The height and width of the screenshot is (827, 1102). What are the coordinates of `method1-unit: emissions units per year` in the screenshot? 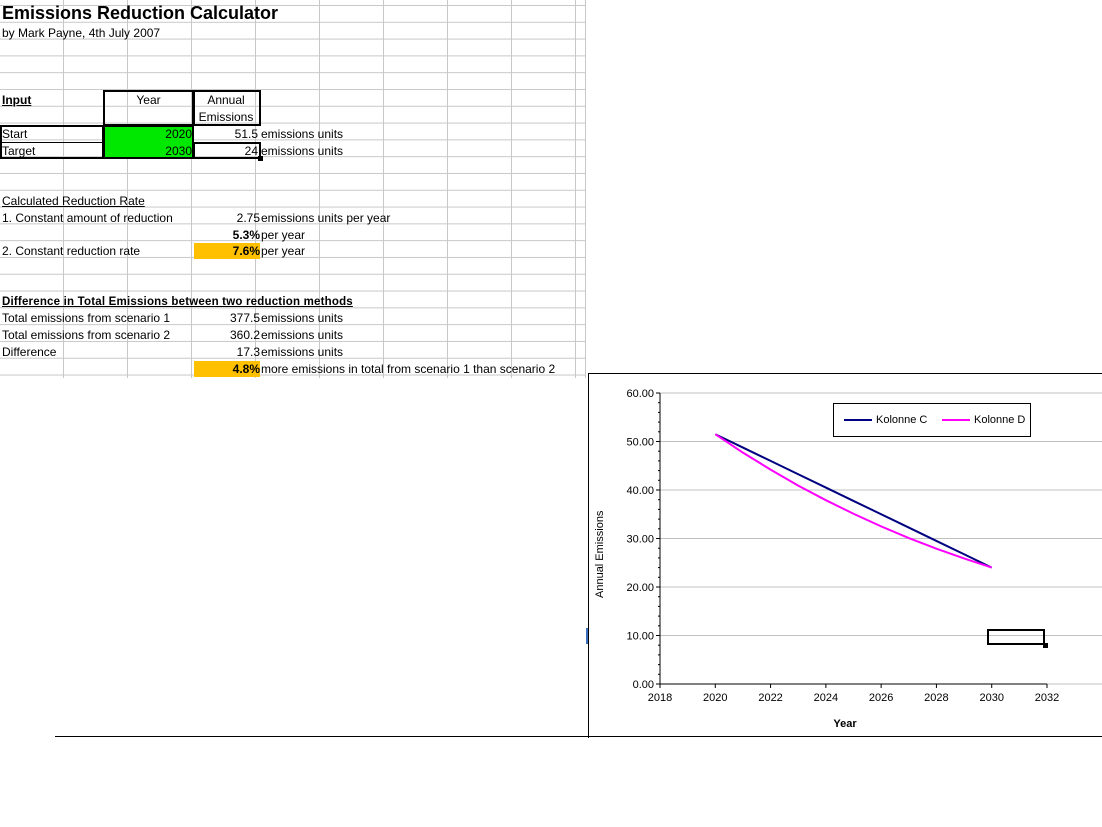 It's located at (326, 218).